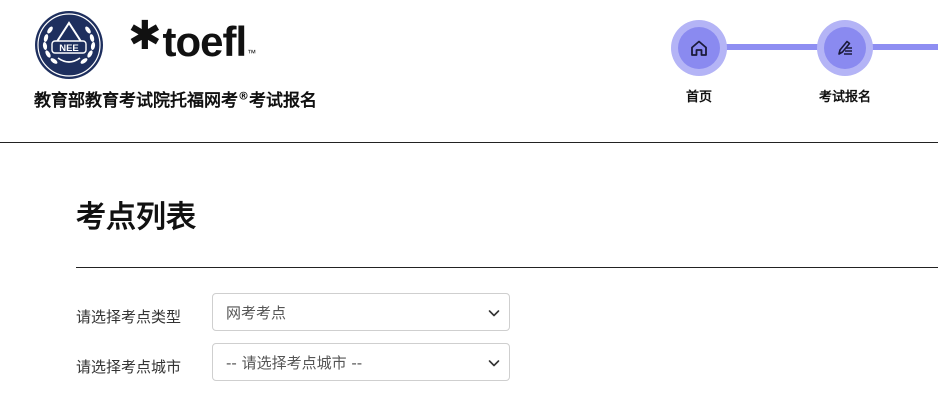 The width and height of the screenshot is (938, 416). I want to click on step-home-button, so click(699, 48).